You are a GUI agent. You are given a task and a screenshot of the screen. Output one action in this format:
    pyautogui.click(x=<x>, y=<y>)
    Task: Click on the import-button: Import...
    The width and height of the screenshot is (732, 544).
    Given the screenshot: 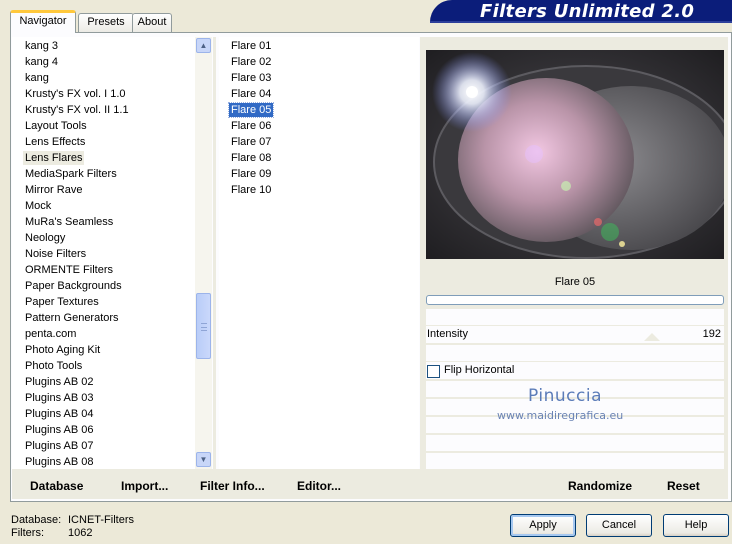 What is the action you would take?
    pyautogui.click(x=144, y=486)
    